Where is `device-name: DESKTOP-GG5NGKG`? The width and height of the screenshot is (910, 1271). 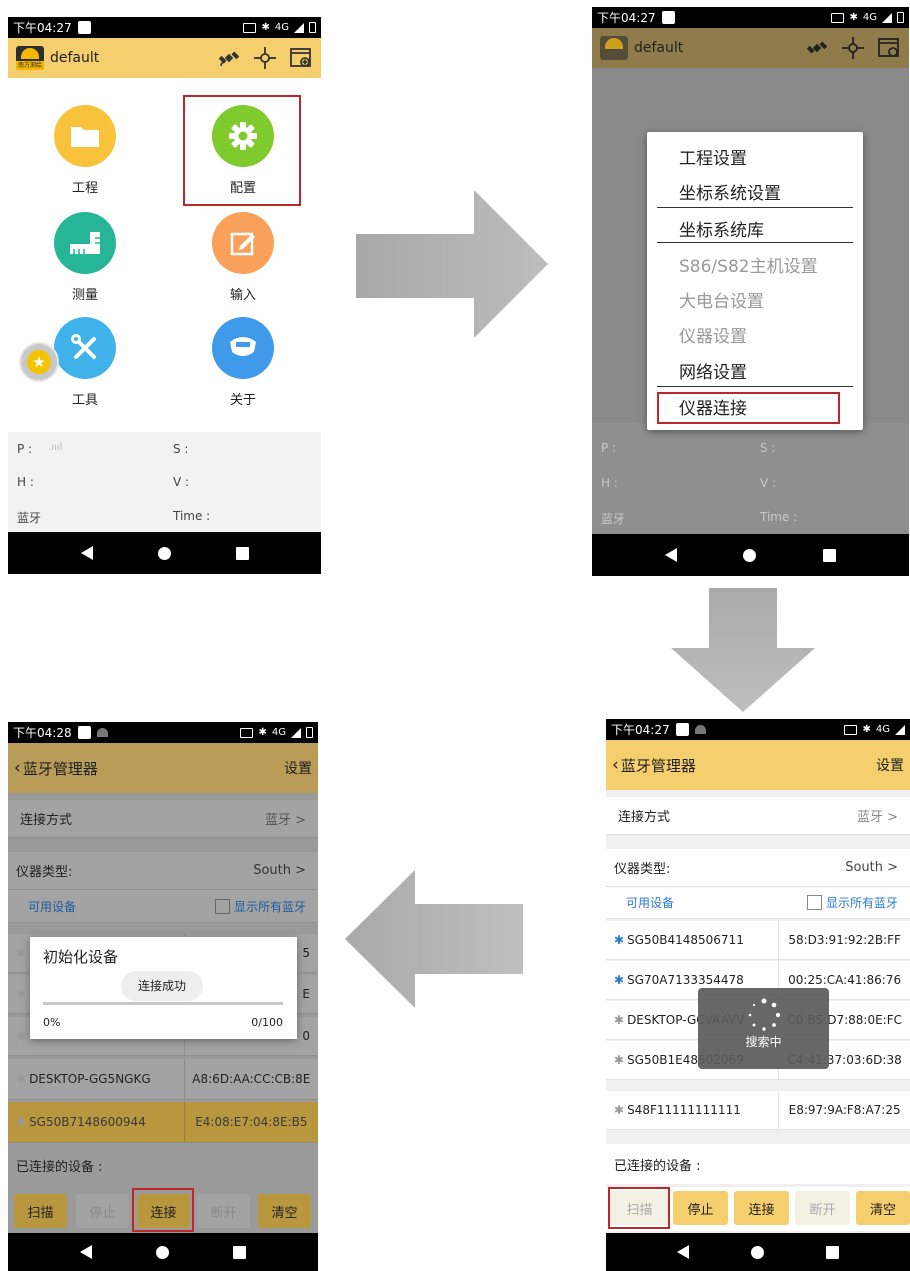
device-name: DESKTOP-GG5NGKG is located at coordinates (90, 1079).